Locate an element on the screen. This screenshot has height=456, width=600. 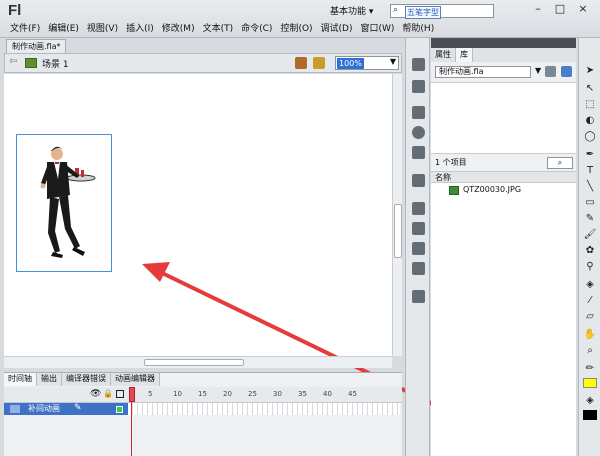
library-document-select: 制作动画.fla is located at coordinates (483, 72).